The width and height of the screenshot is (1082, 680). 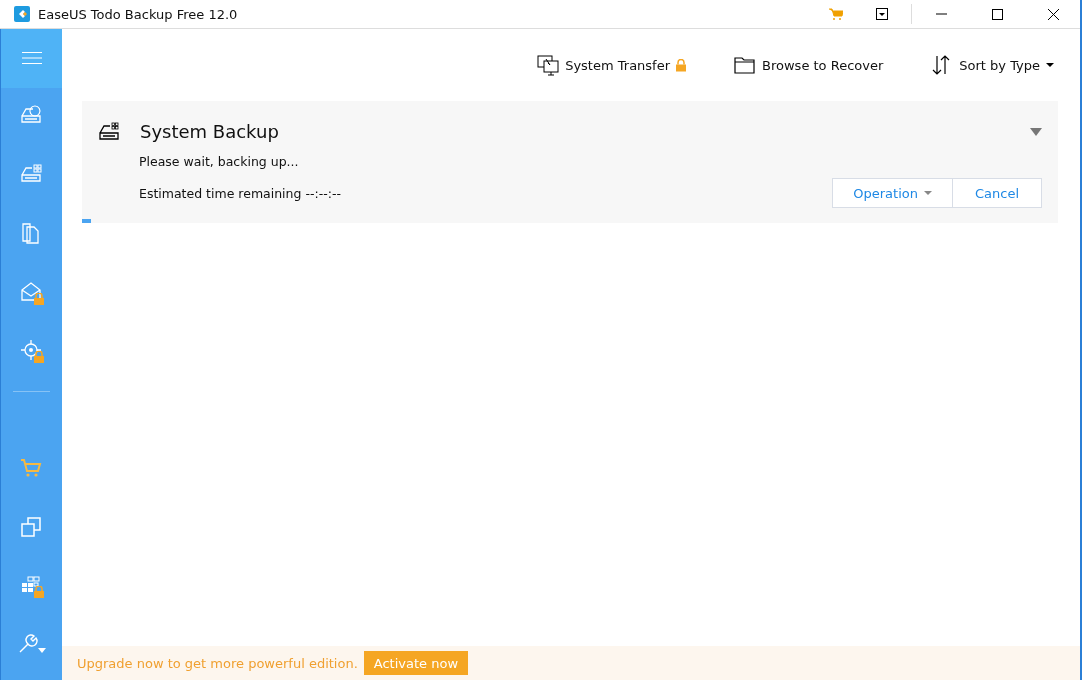 I want to click on menu-icon, so click(x=31, y=58).